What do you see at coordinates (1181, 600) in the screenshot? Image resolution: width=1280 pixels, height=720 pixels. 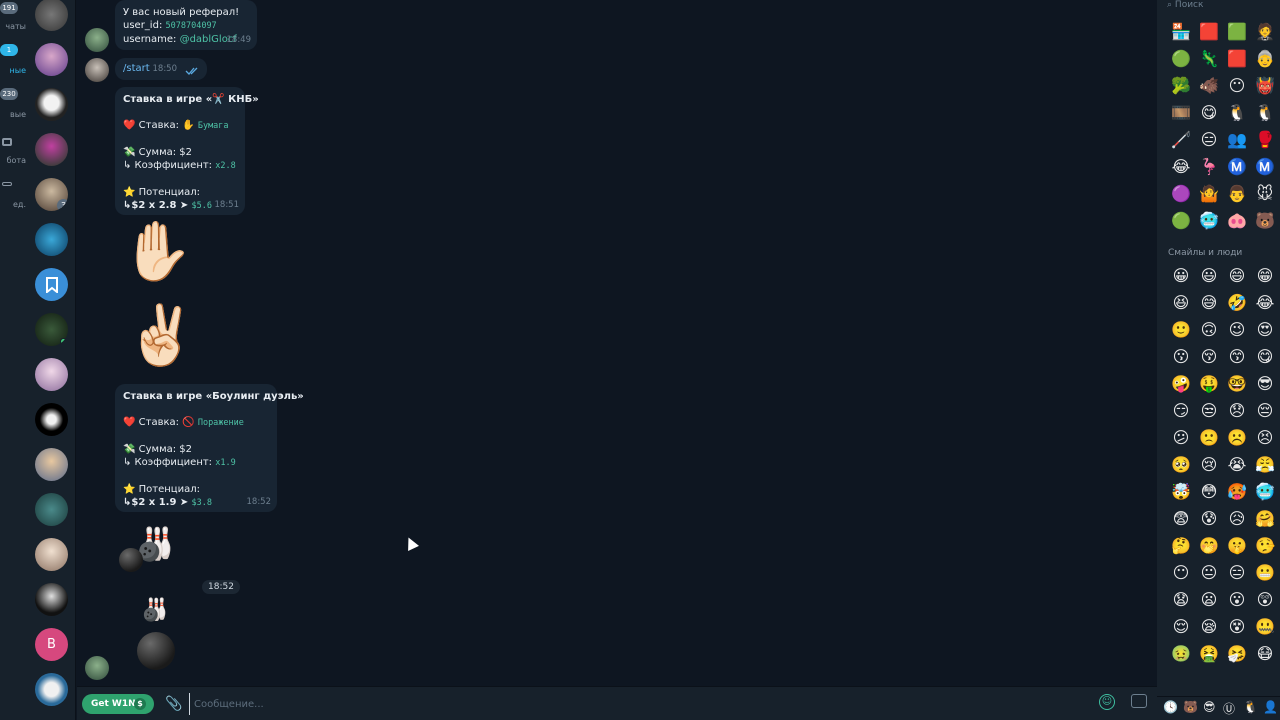 I see `emoji-item: 😧` at bounding box center [1181, 600].